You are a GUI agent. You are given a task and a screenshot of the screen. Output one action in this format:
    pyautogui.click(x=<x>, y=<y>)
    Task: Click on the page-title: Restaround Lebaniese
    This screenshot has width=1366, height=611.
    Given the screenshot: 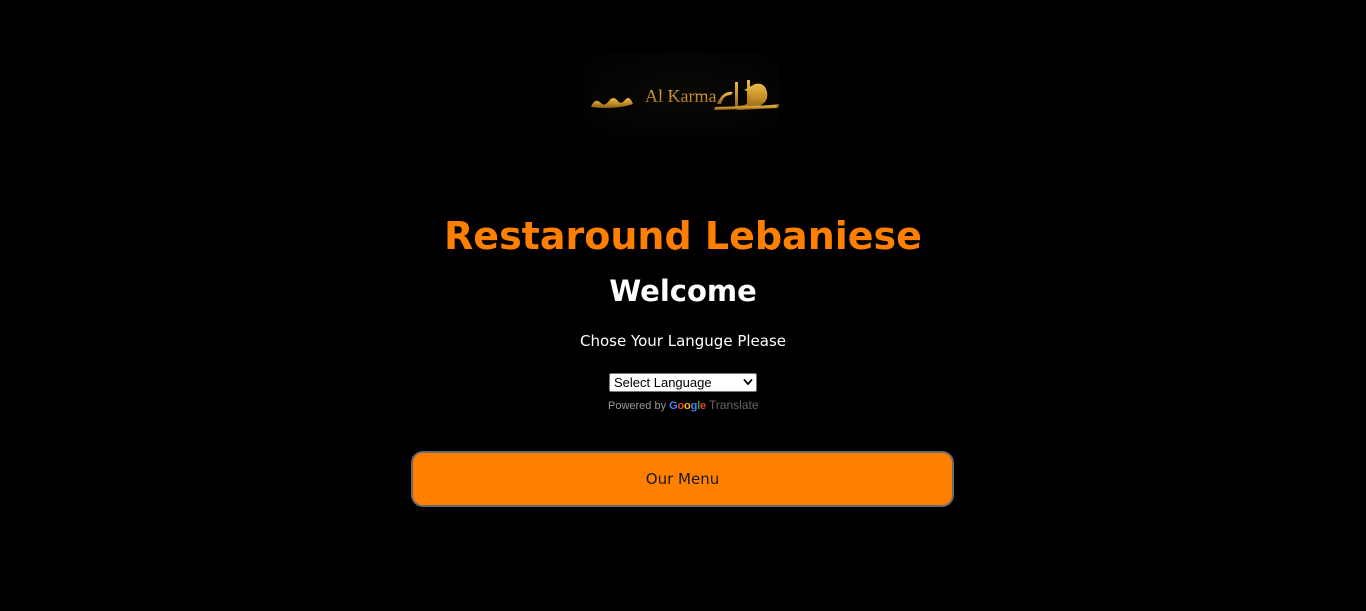 What is the action you would take?
    pyautogui.click(x=683, y=236)
    